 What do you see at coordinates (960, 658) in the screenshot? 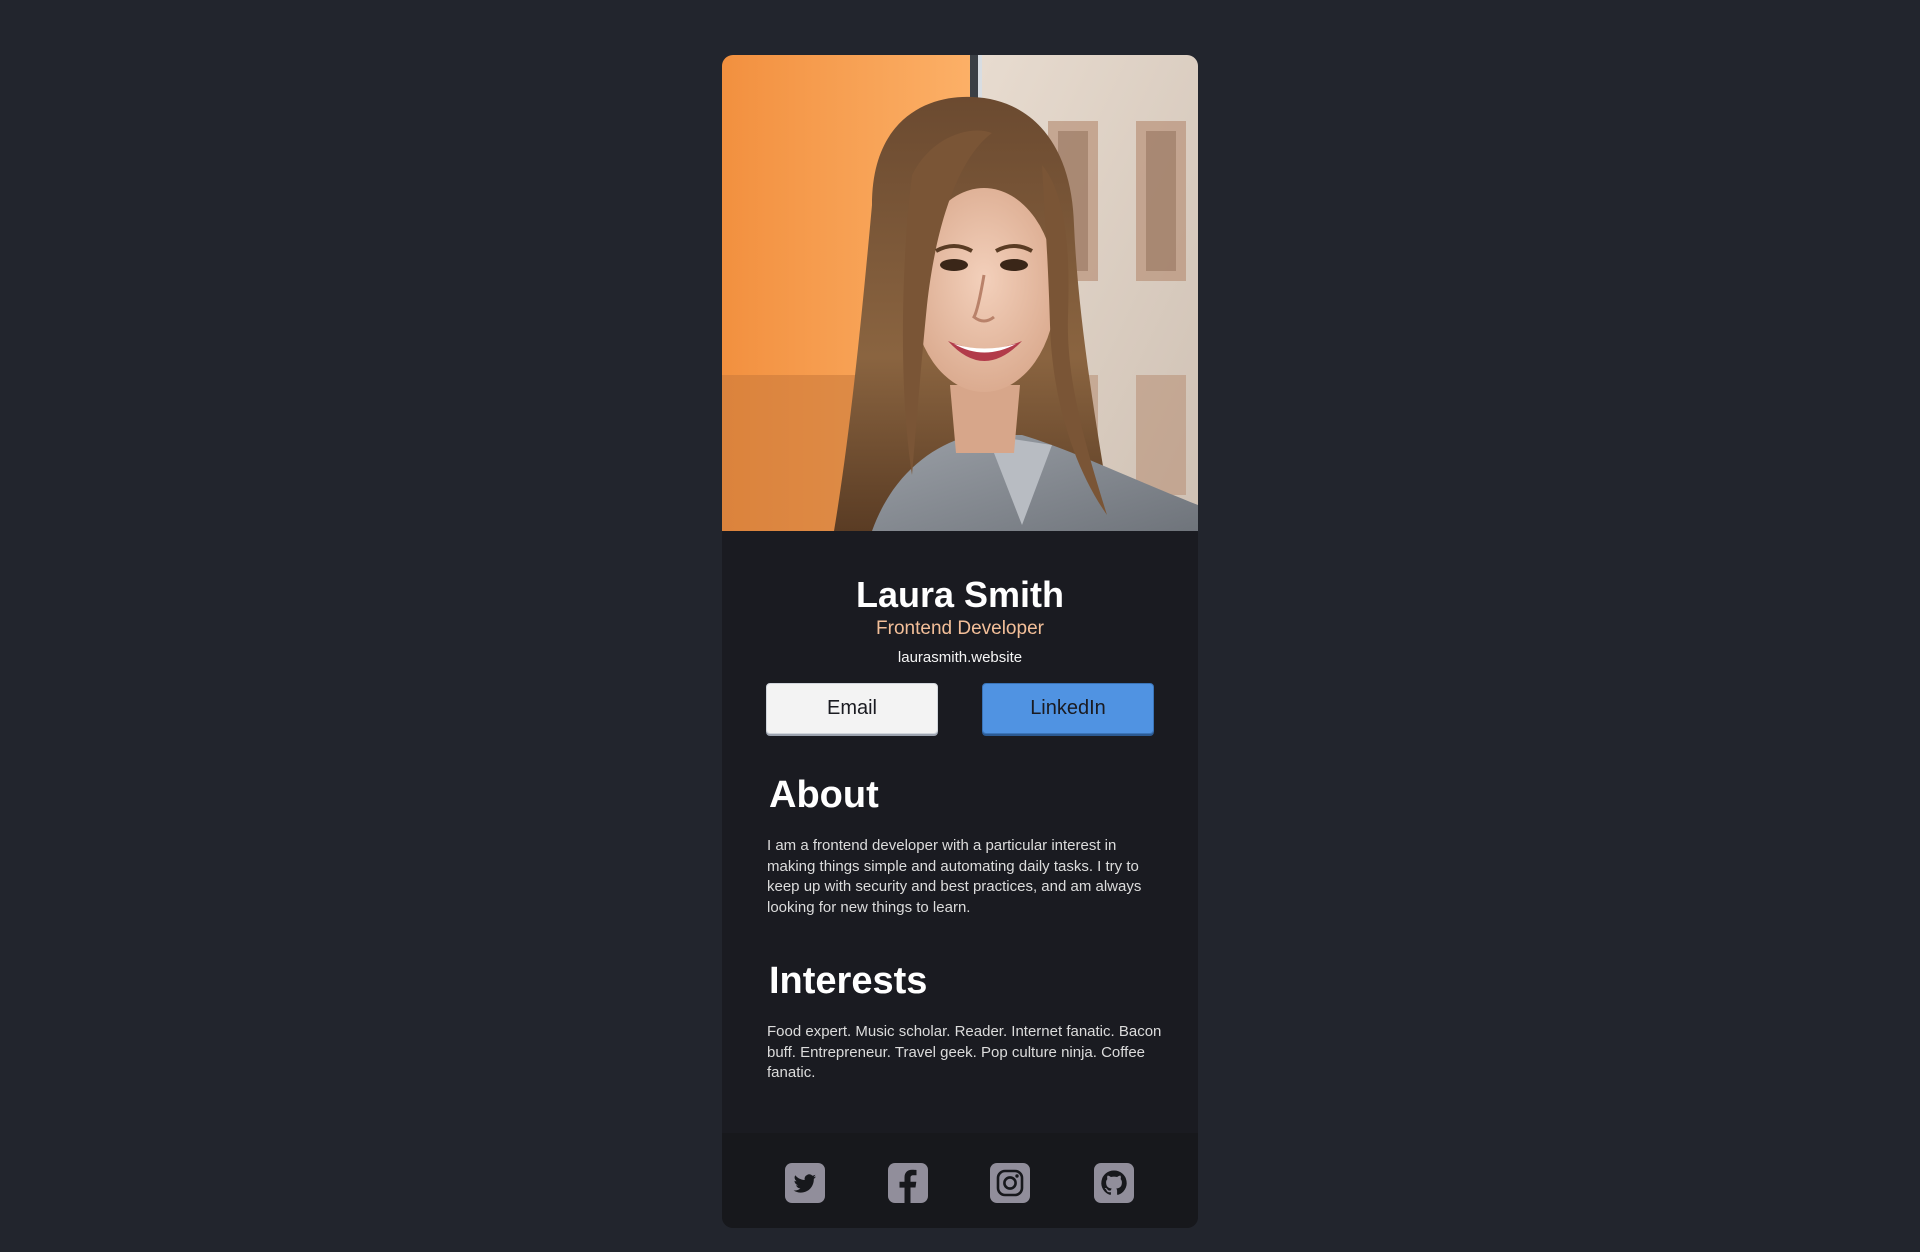
I see `profile-website-link: laurasmith.website` at bounding box center [960, 658].